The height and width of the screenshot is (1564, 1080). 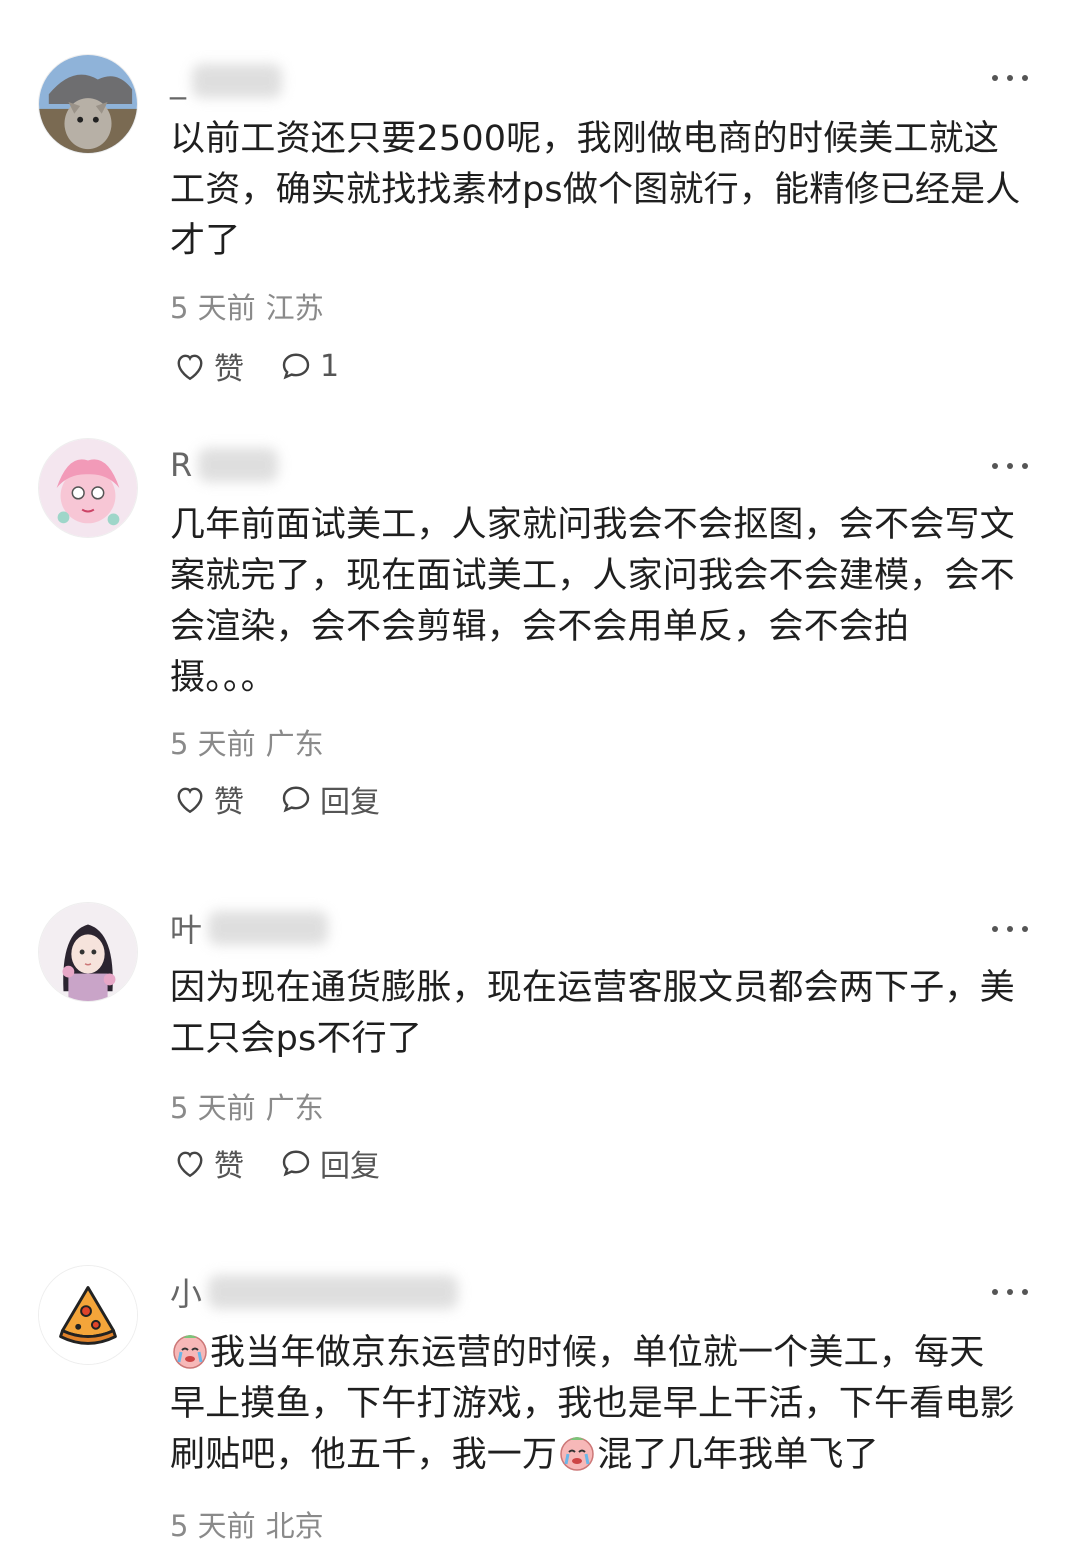 I want to click on comment-meta: 5 天前 北京, so click(x=247, y=1524).